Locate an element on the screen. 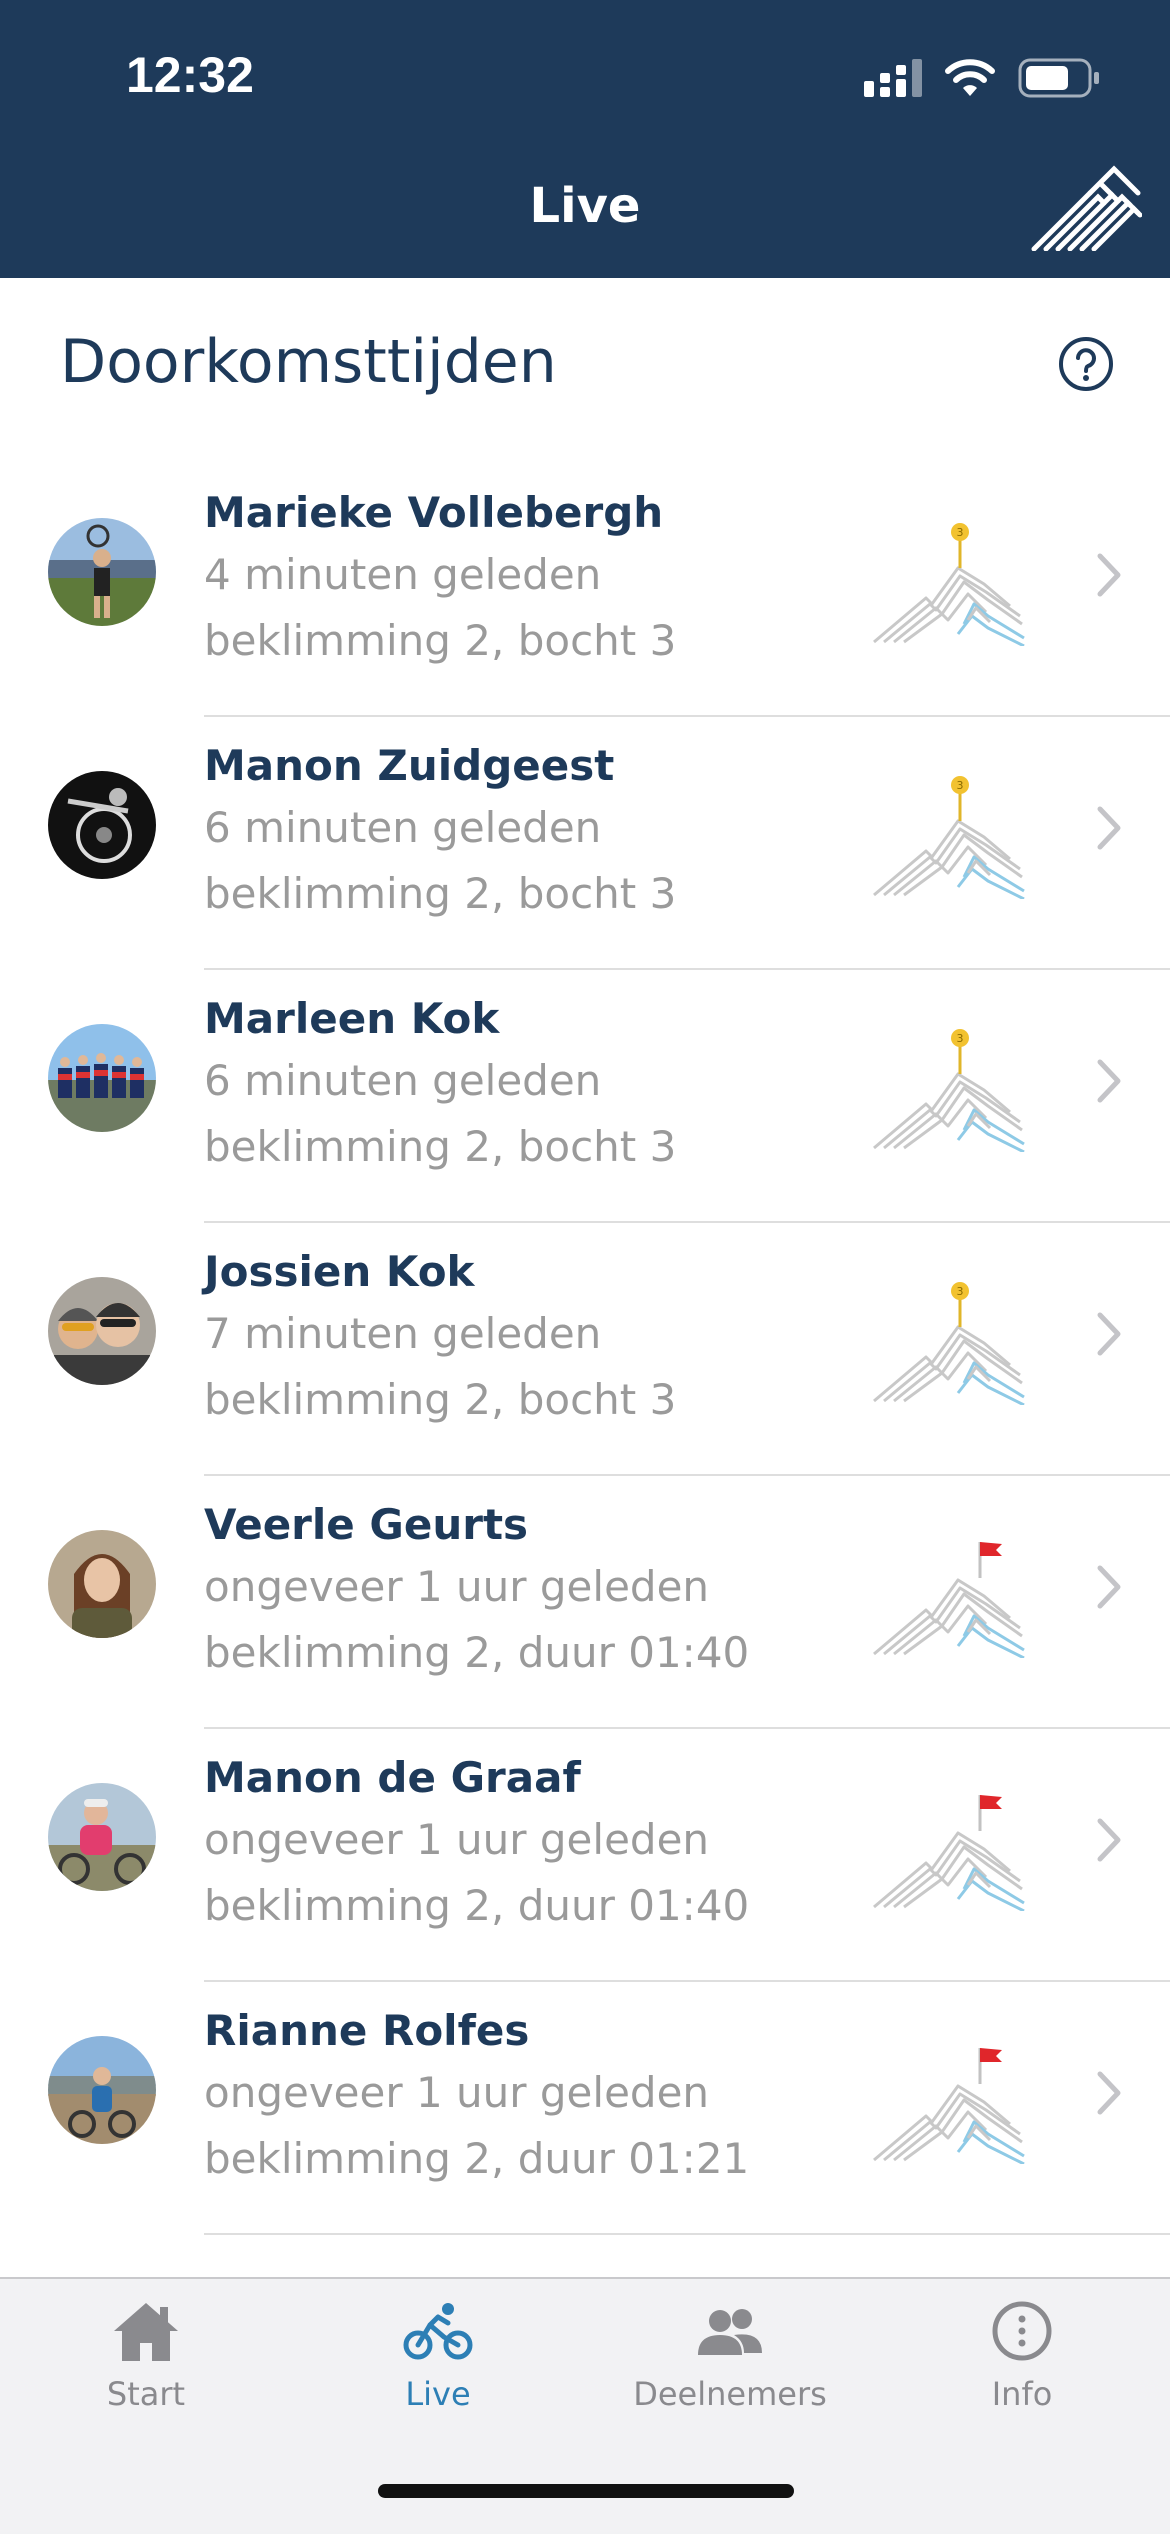 The height and width of the screenshot is (2534, 1170). tab-label: Live is located at coordinates (438, 2394).